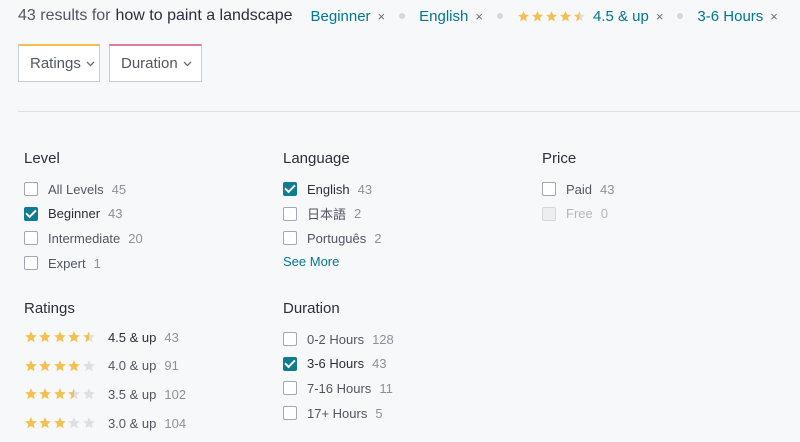 The image size is (800, 442). I want to click on option-count: 102, so click(175, 394).